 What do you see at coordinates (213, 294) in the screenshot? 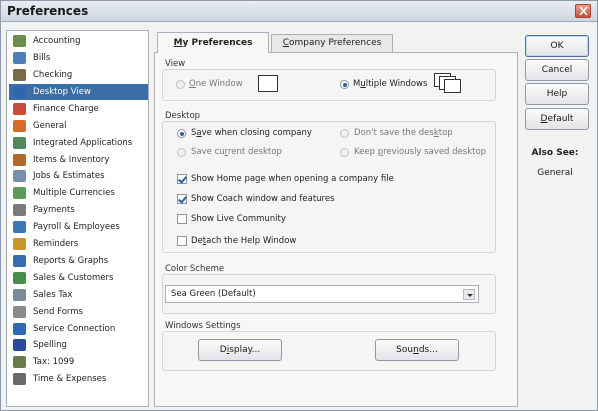
I see `color-scheme-value: Sea Green (Default)` at bounding box center [213, 294].